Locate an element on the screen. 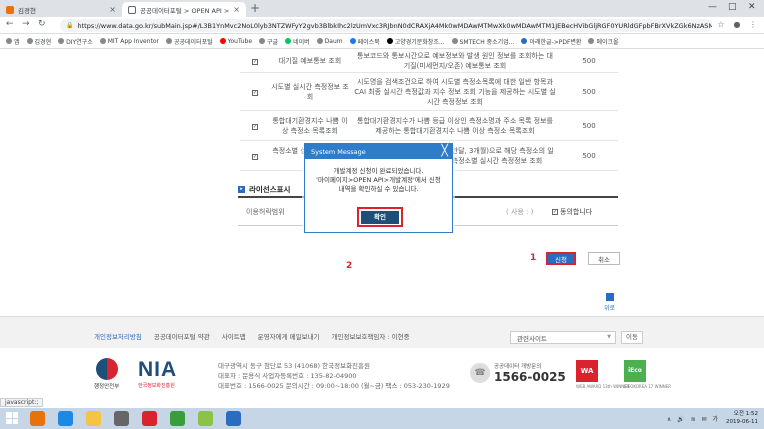 The width and height of the screenshot is (764, 429). browser-tab-2: 공공데이터포털 > OPEN API > × is located at coordinates (184, 9).